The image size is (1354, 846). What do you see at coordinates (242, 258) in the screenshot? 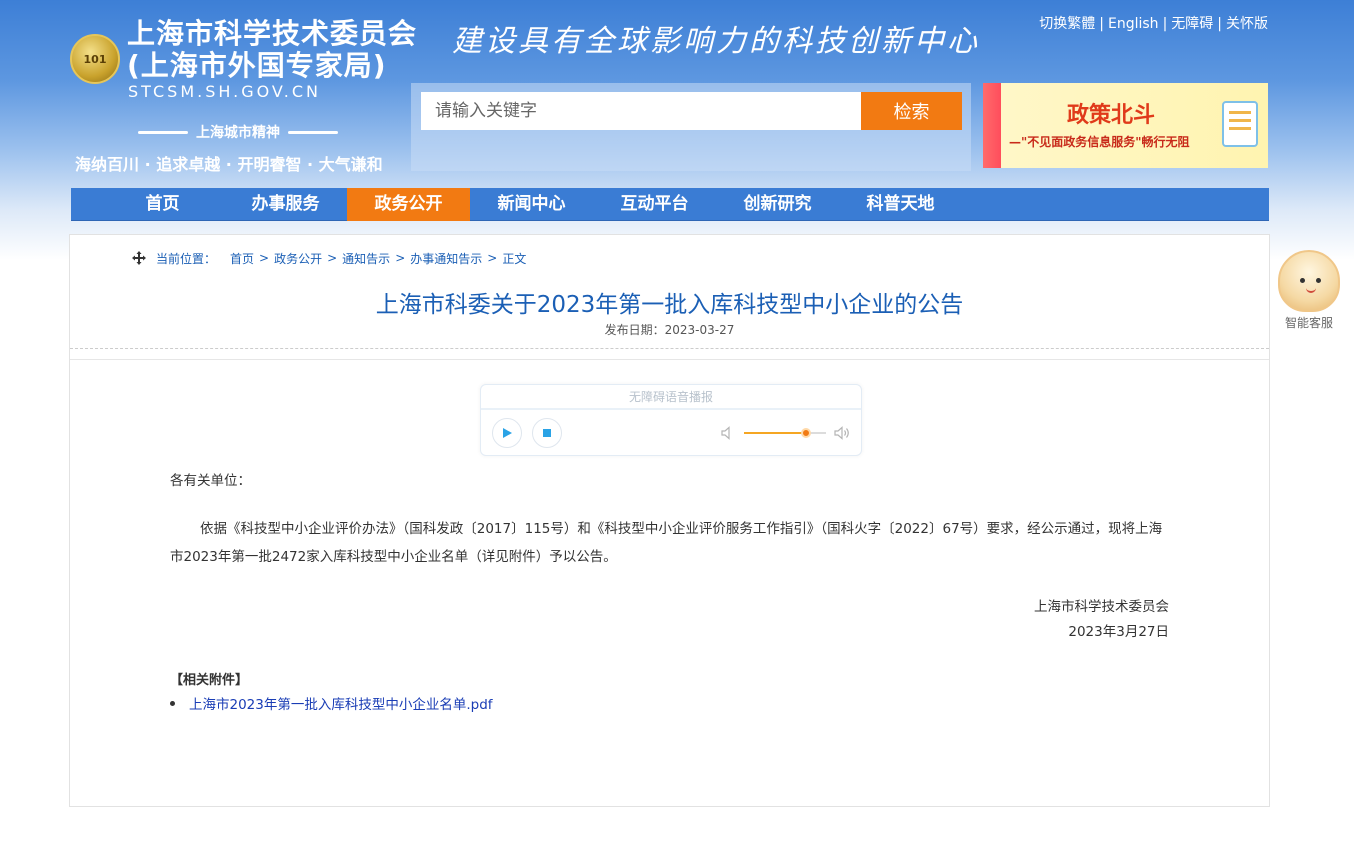
I see `breadcrumb-home: 首页` at bounding box center [242, 258].